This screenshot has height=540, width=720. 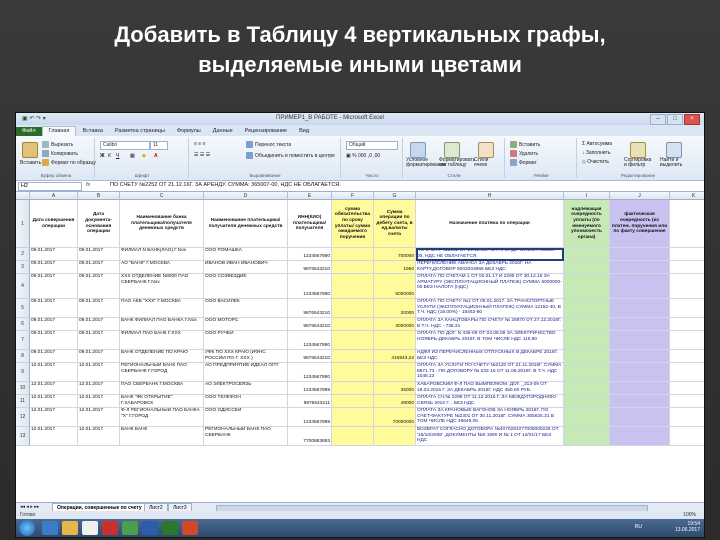 What do you see at coordinates (23, 267) in the screenshot?
I see `row-header: 3` at bounding box center [23, 267].